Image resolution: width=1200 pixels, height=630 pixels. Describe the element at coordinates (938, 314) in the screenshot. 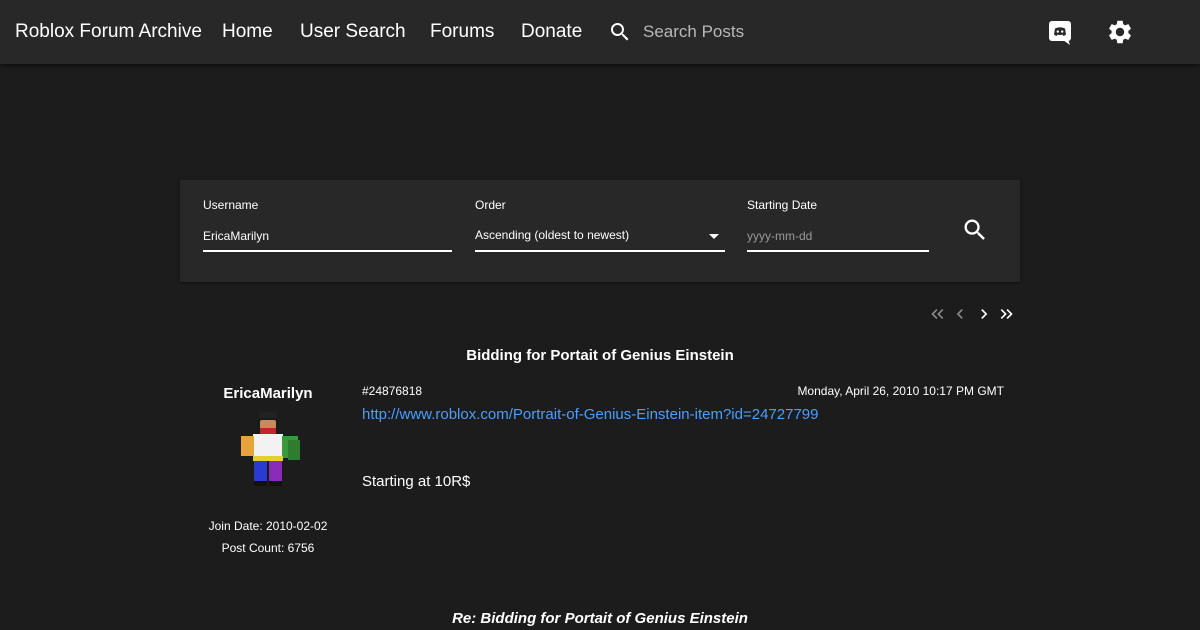

I see `first-page-icon` at that location.